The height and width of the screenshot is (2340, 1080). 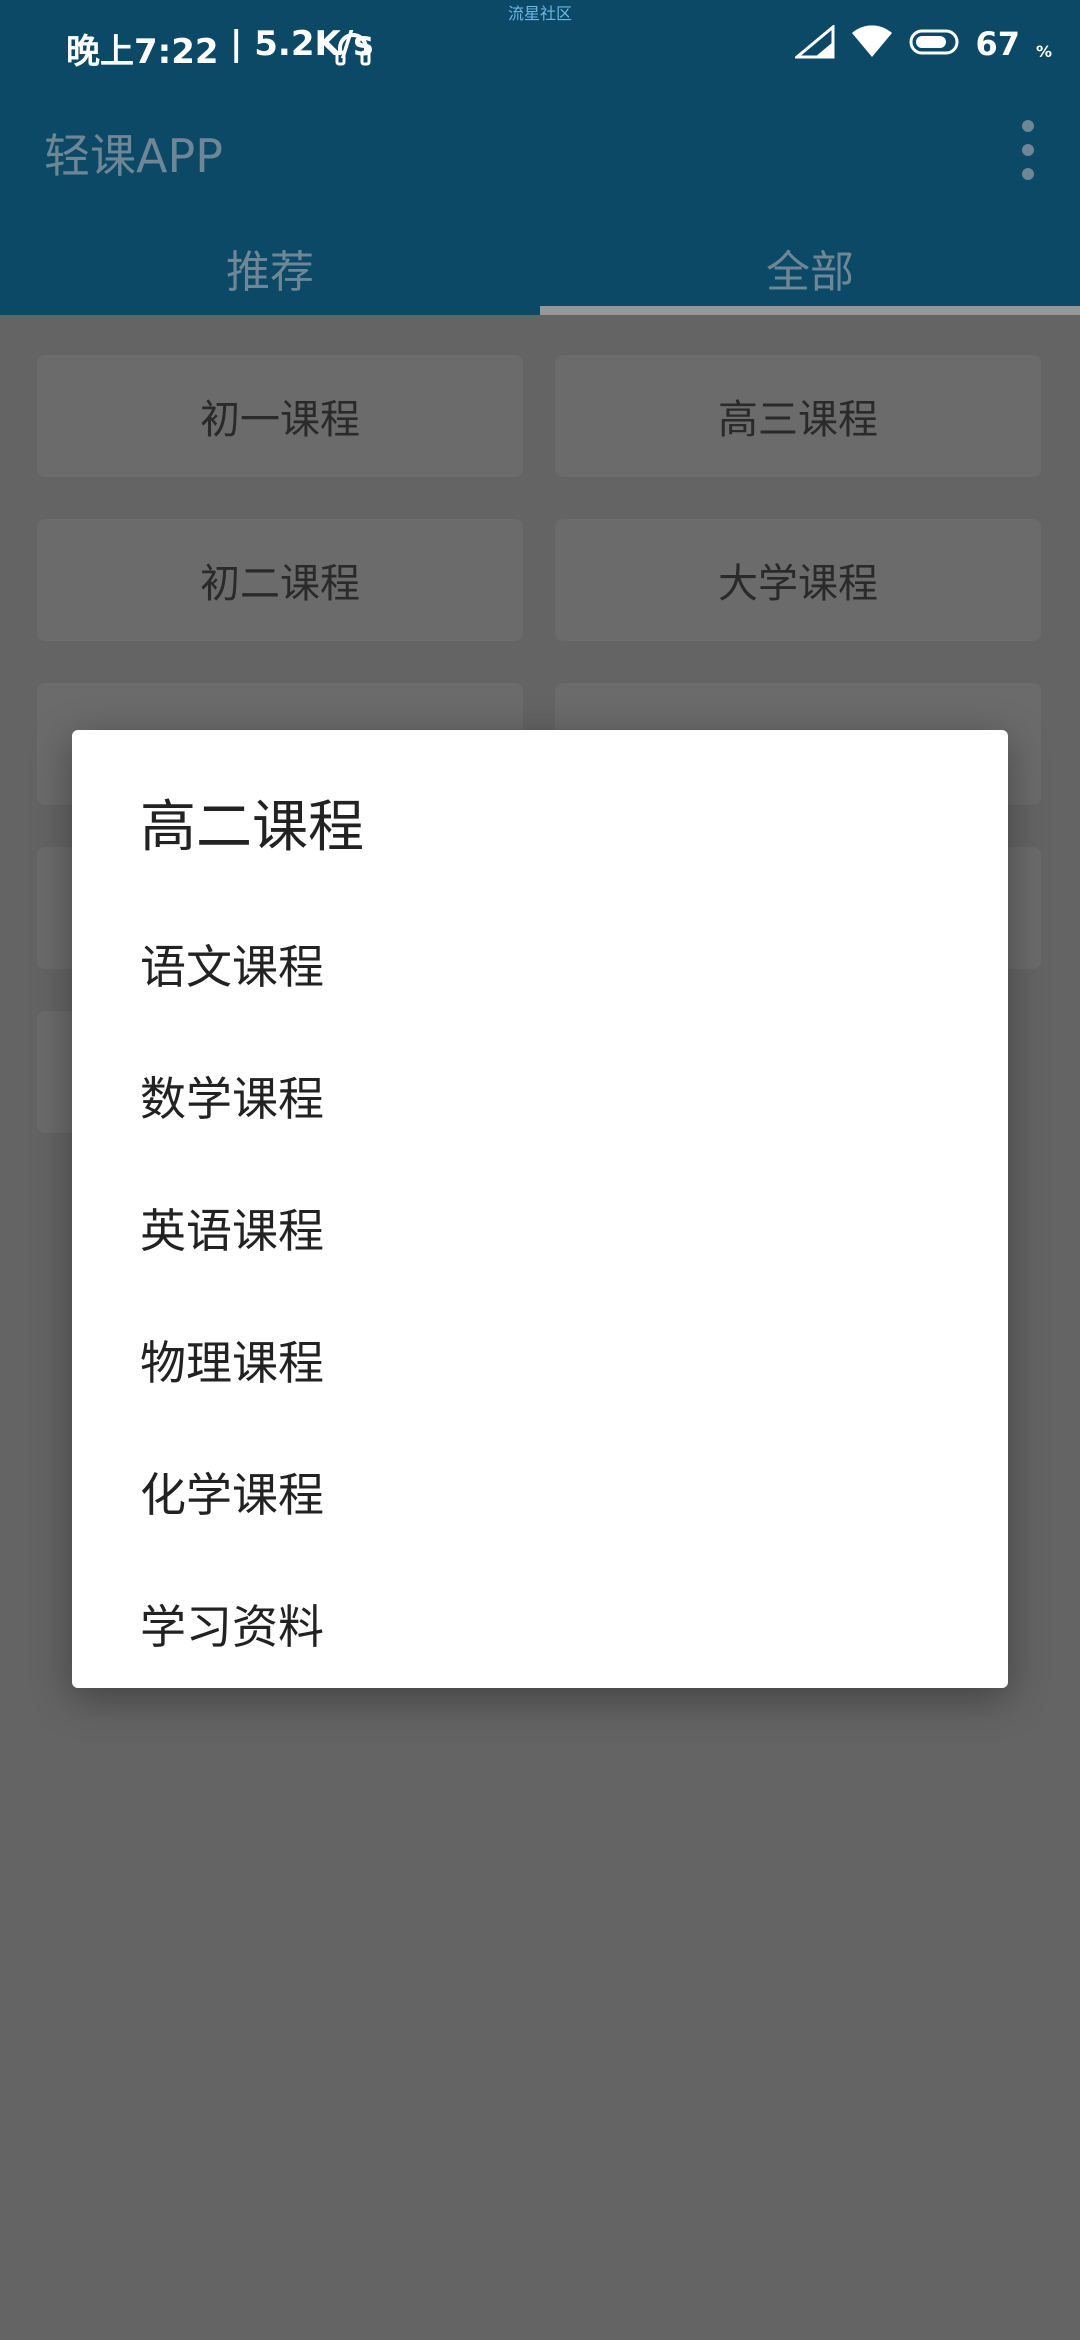 I want to click on tab-bar: 推荐 全部, so click(x=540, y=262).